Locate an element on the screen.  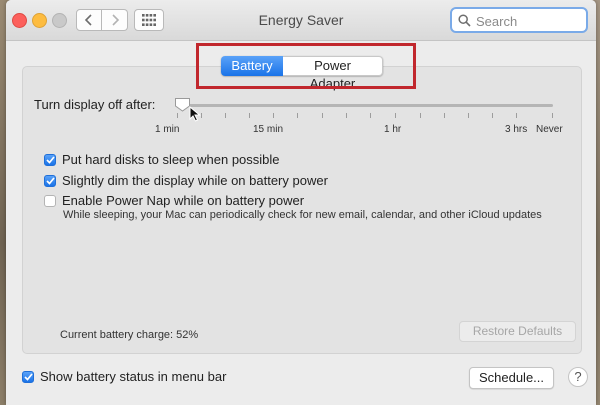
window-title: Energy Saver is located at coordinates (301, 20).